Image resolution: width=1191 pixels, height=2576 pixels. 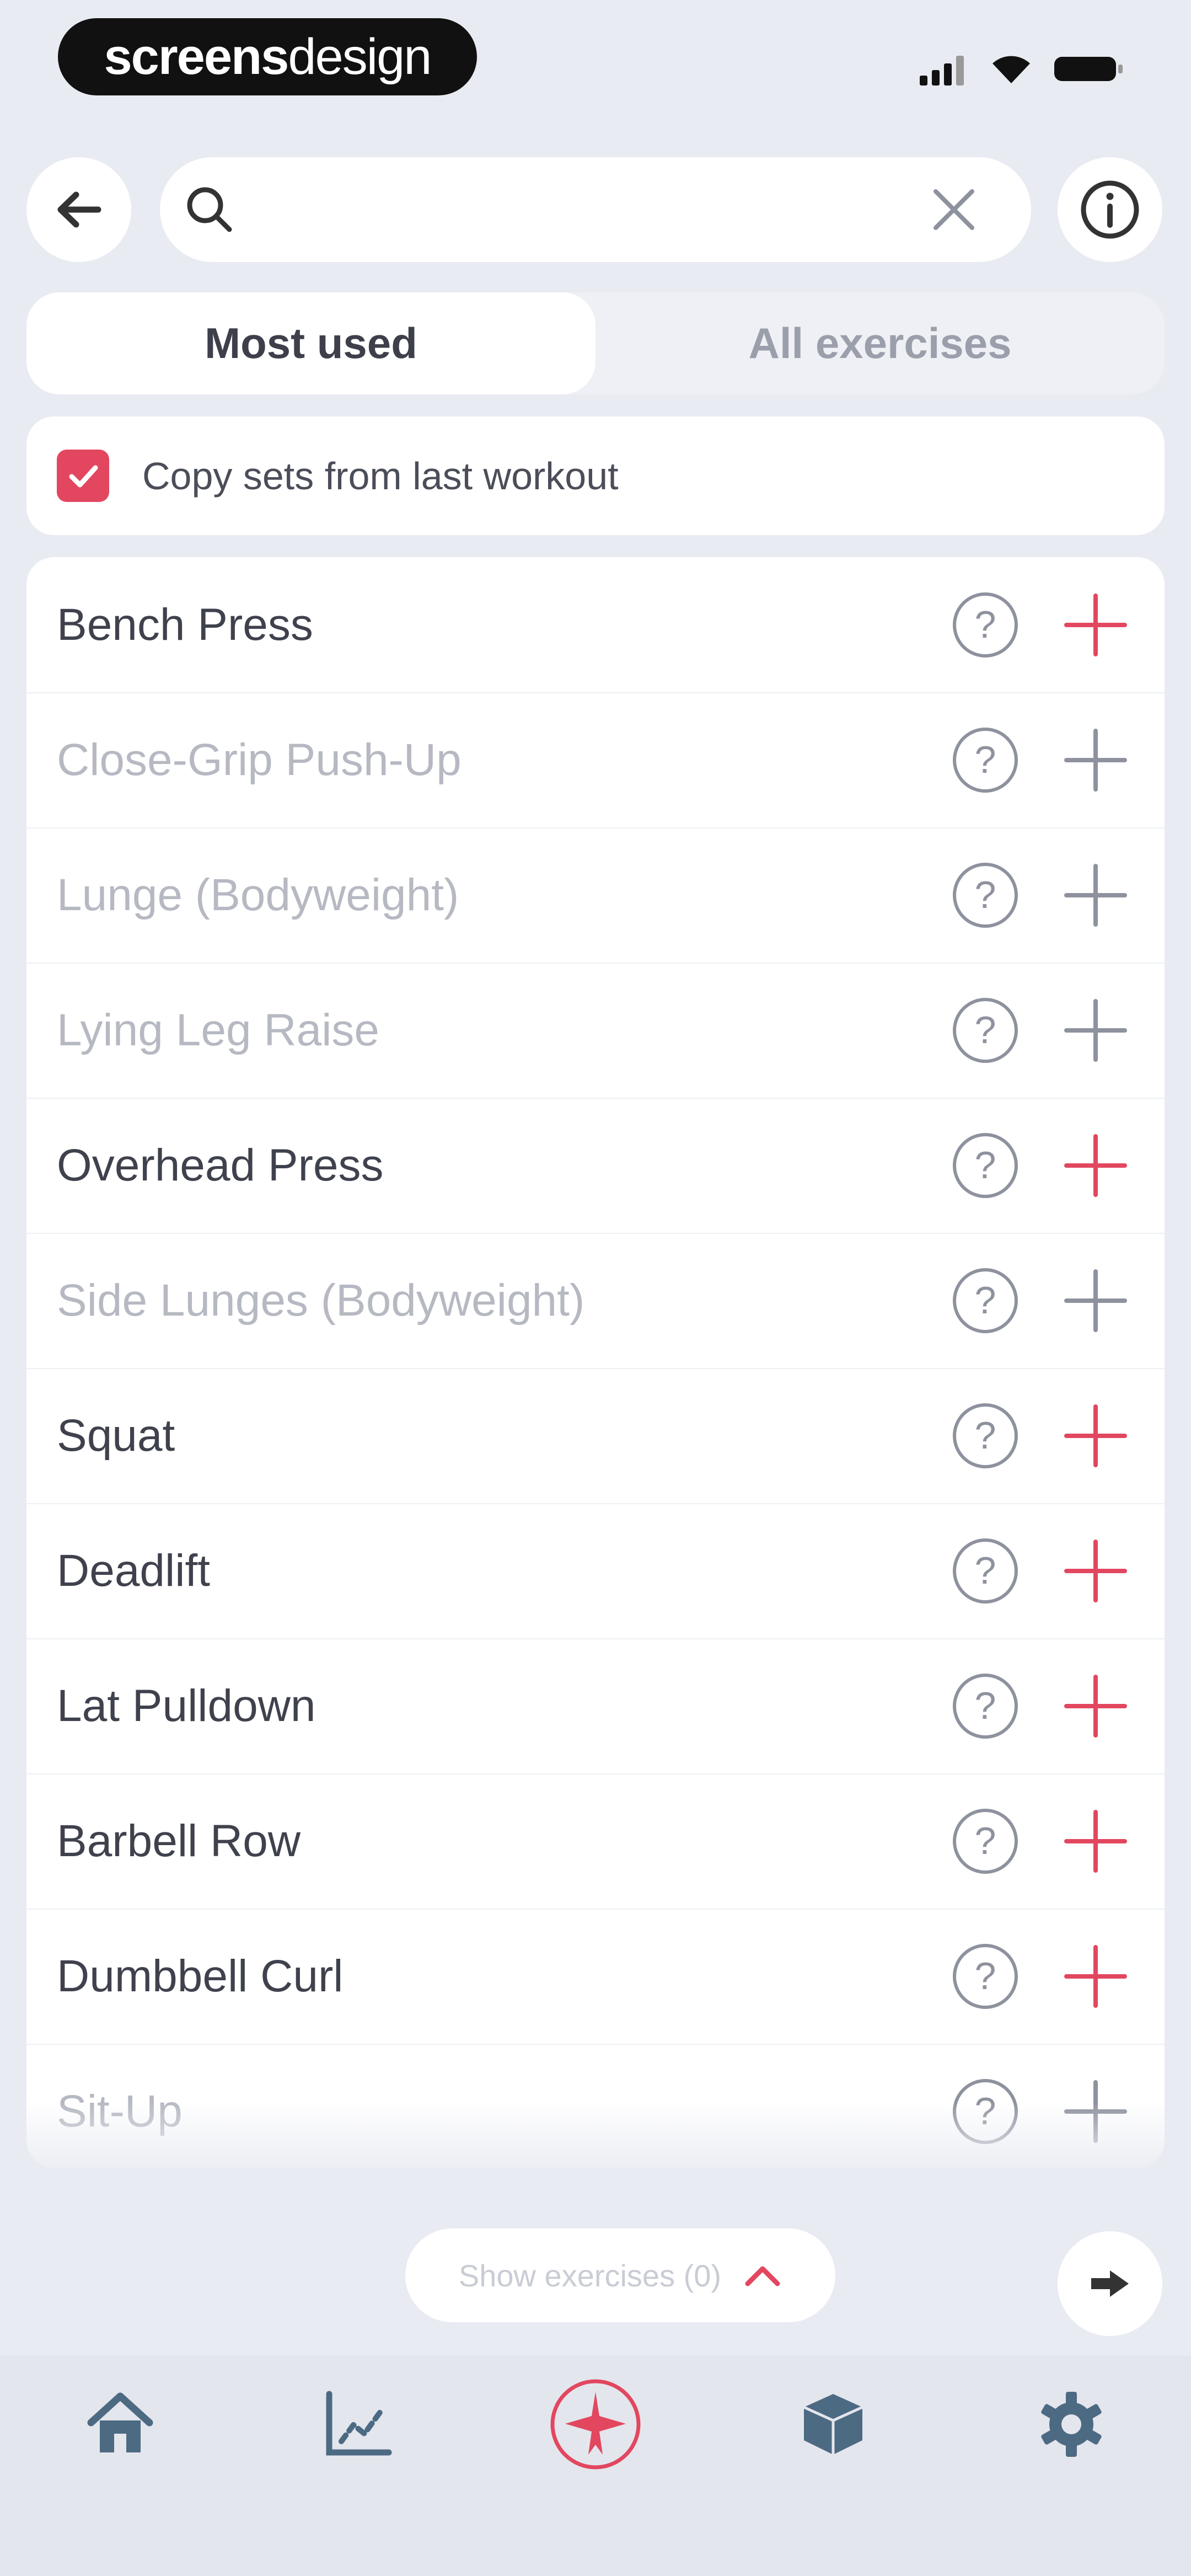 I want to click on list-fade, so click(x=595, y=2135).